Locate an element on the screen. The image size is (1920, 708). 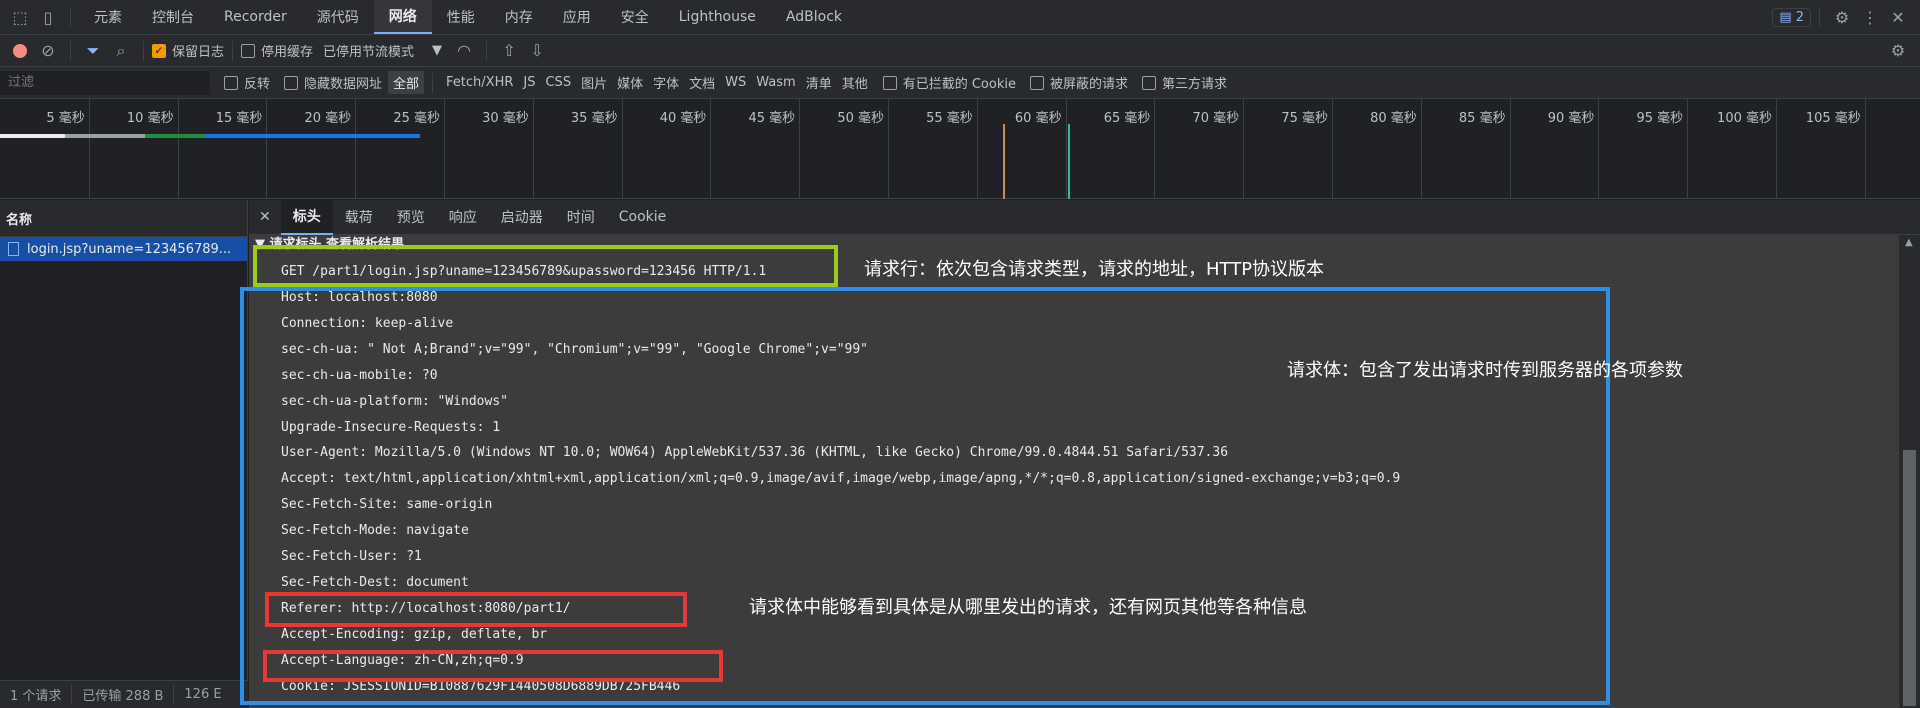
export-har-icon: ⇩ is located at coordinates (537, 51).